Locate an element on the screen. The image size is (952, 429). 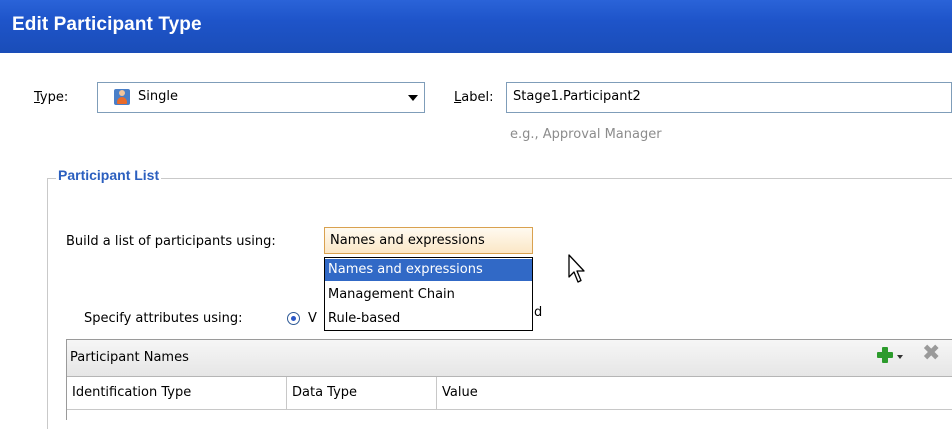
type-select-value: Single is located at coordinates (158, 96).